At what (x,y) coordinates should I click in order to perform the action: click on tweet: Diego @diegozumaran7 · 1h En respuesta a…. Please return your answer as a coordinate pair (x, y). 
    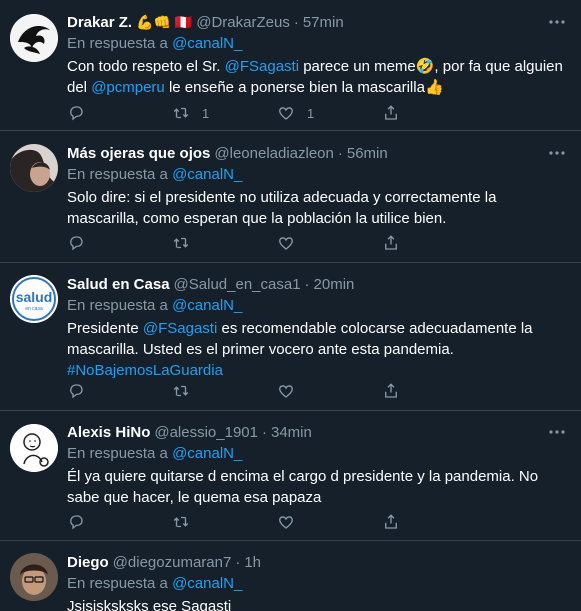
    Looking at the image, I should click on (290, 576).